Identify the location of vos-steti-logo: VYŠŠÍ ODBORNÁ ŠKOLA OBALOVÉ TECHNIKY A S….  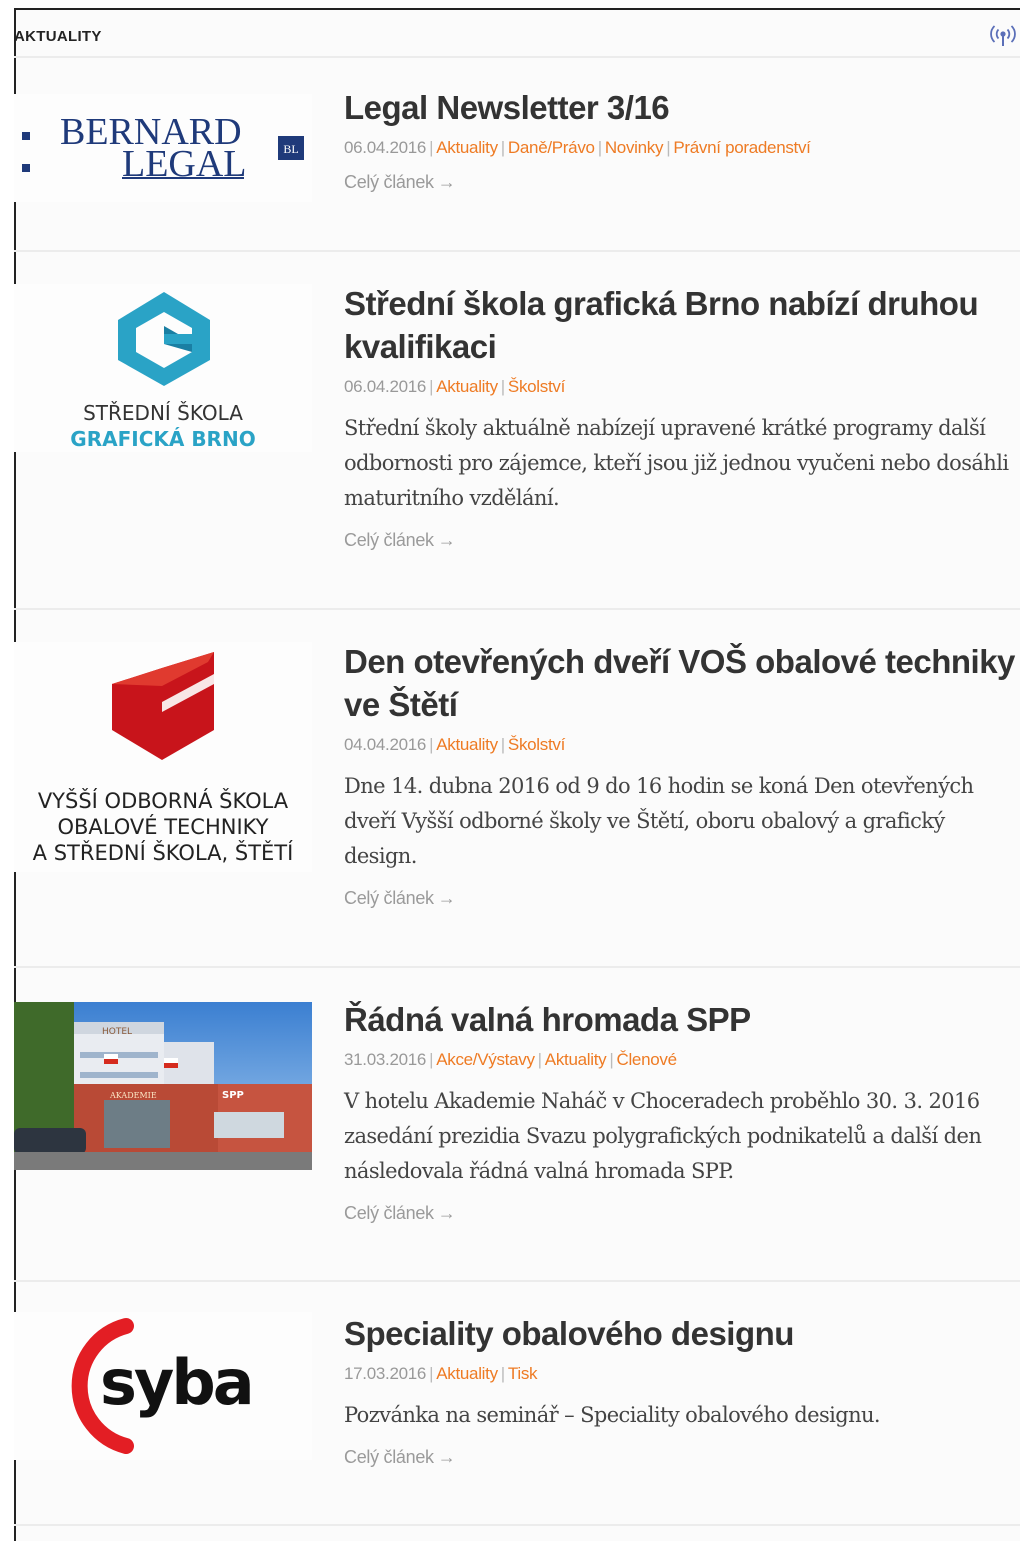
(163, 758).